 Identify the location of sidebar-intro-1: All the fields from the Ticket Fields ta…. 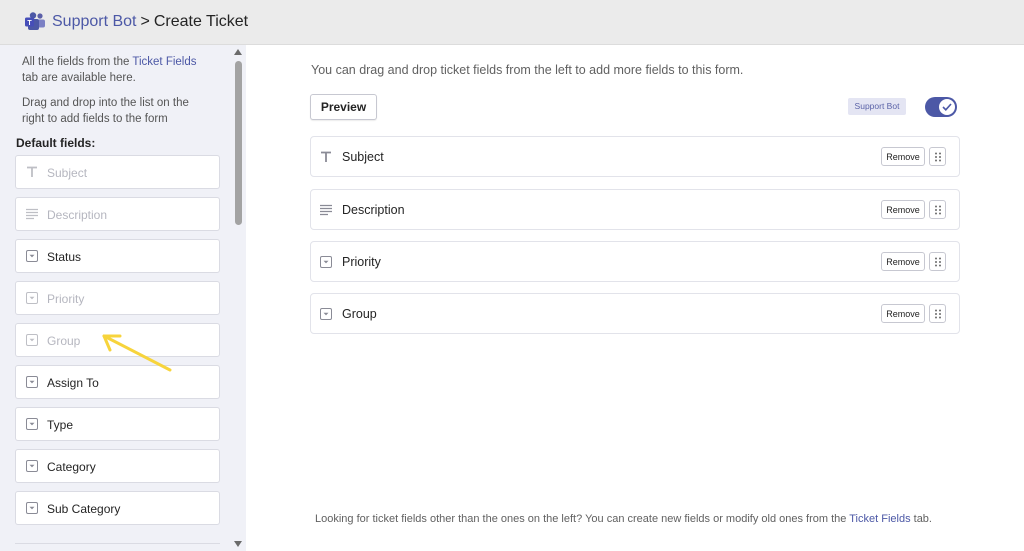
(117, 70).